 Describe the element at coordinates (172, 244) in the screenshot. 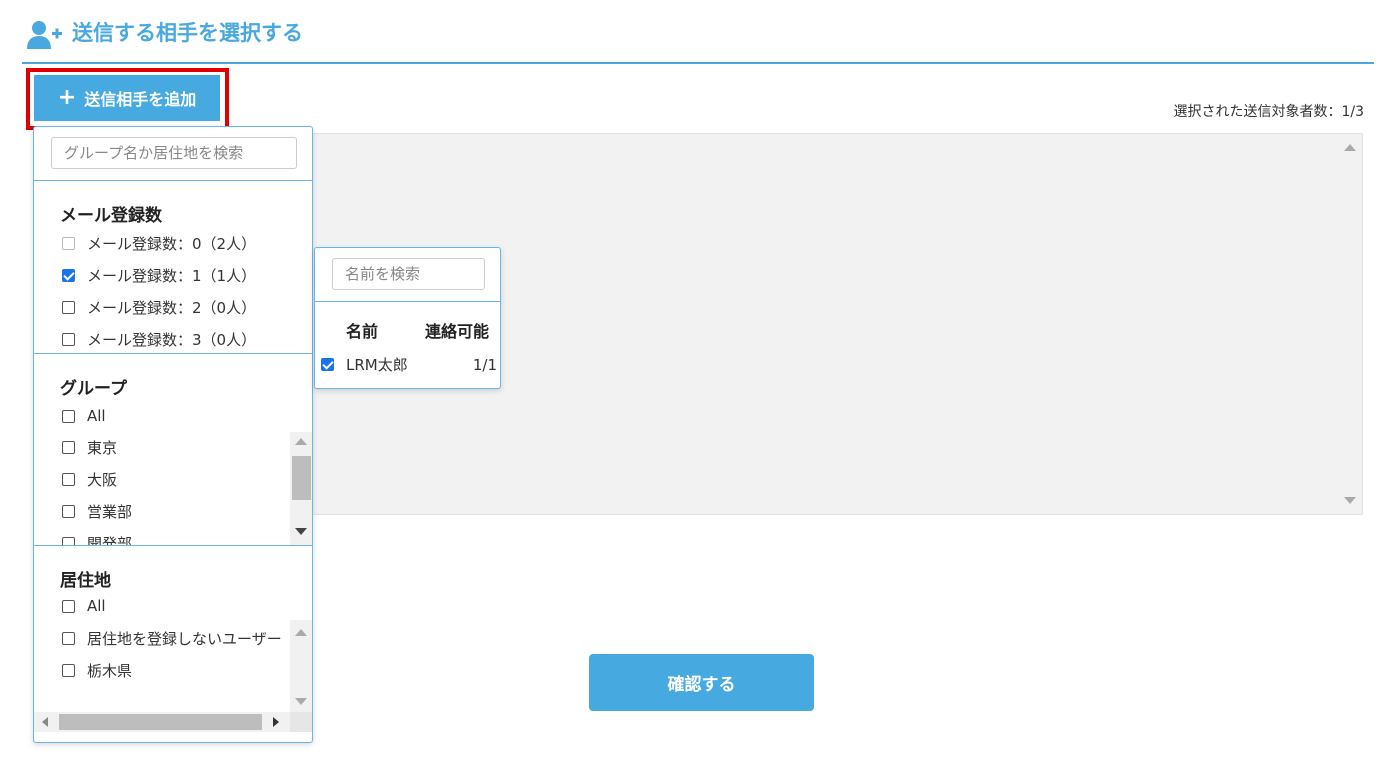

I see `mail-option-label: メール登録数：0（2人）` at that location.